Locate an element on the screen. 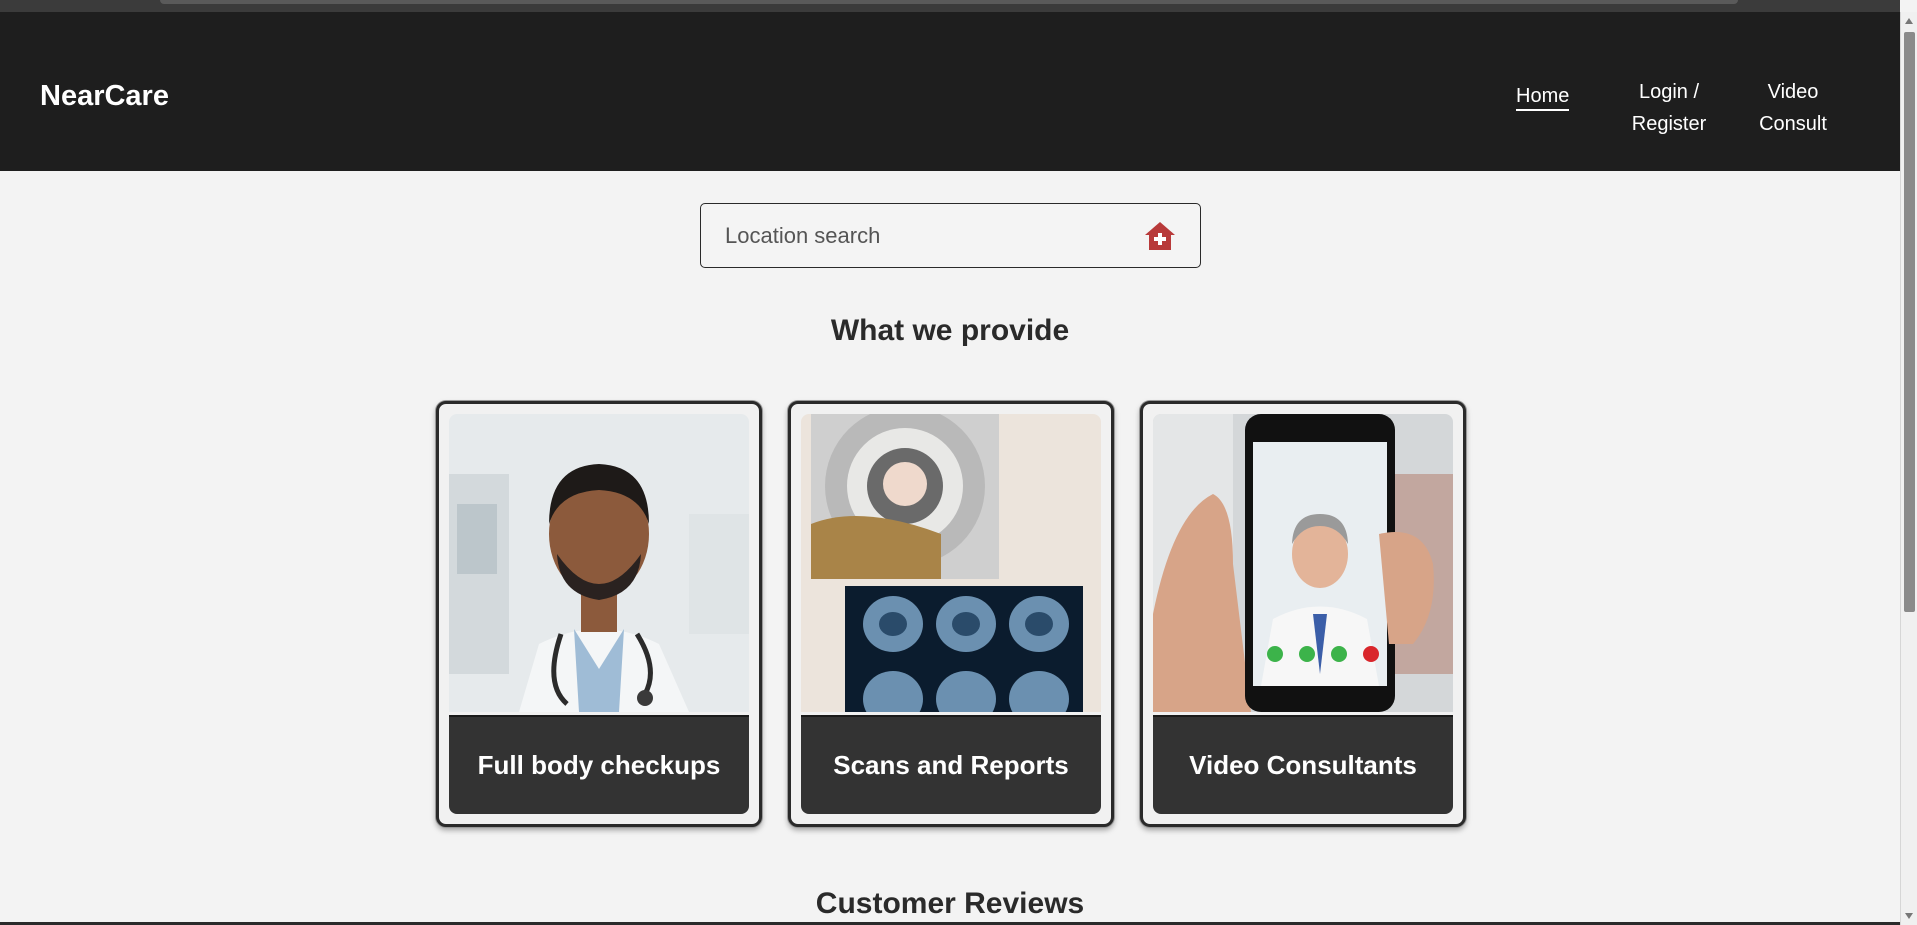 Image resolution: width=1917 pixels, height=925 pixels. nav-video-line1: Video is located at coordinates (1793, 92).